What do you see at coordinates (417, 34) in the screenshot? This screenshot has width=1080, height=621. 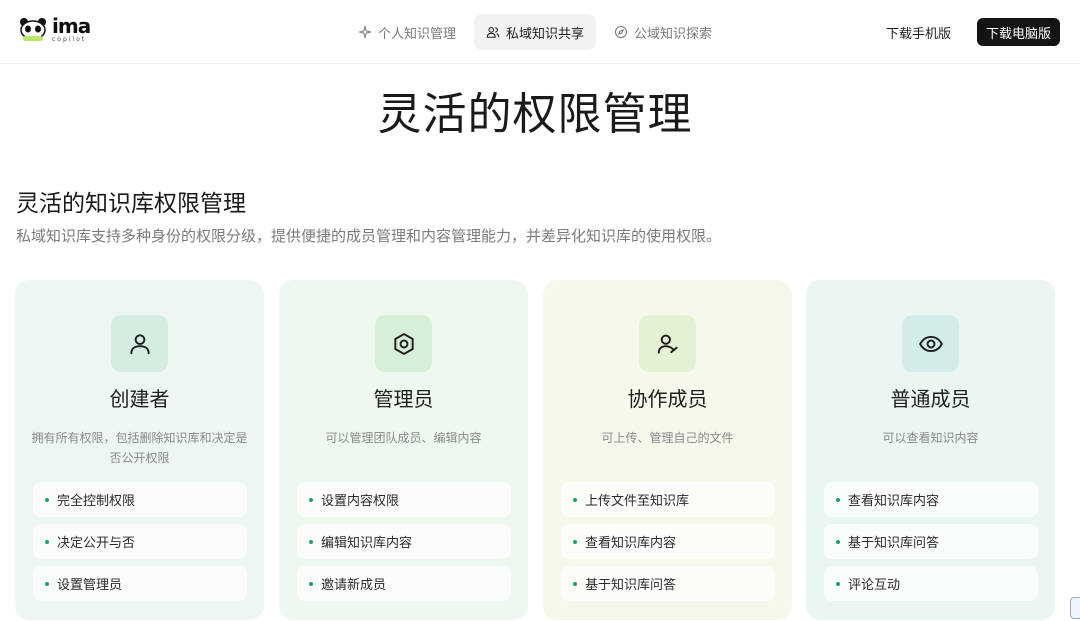 I see `nav-tab-label: 个人知识管理` at bounding box center [417, 34].